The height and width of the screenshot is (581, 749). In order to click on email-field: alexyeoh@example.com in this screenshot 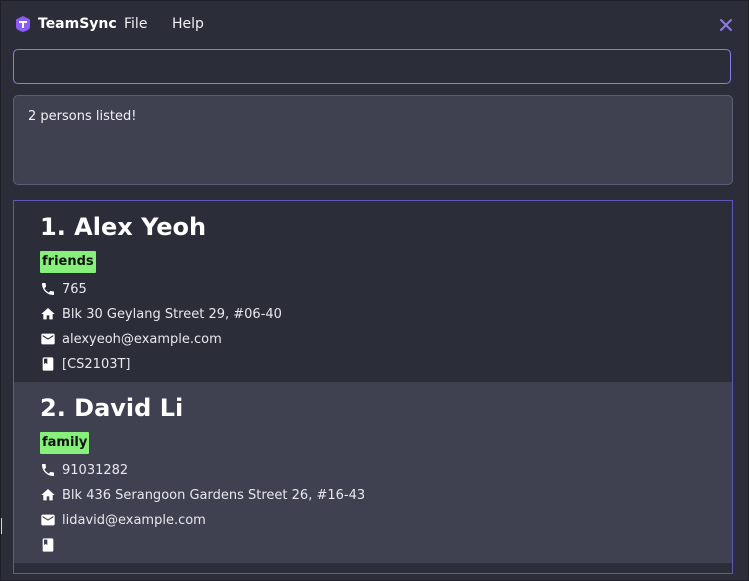, I will do `click(131, 339)`.